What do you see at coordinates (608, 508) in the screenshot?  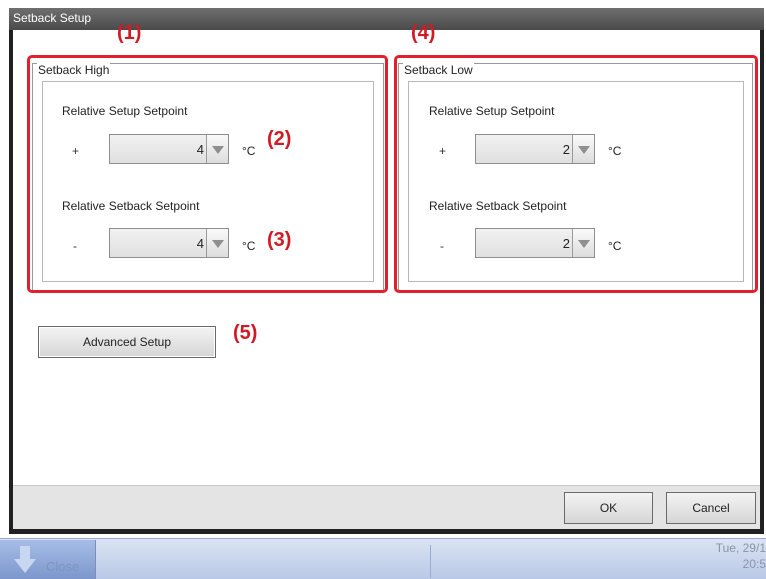 I see `ok-button: OK` at bounding box center [608, 508].